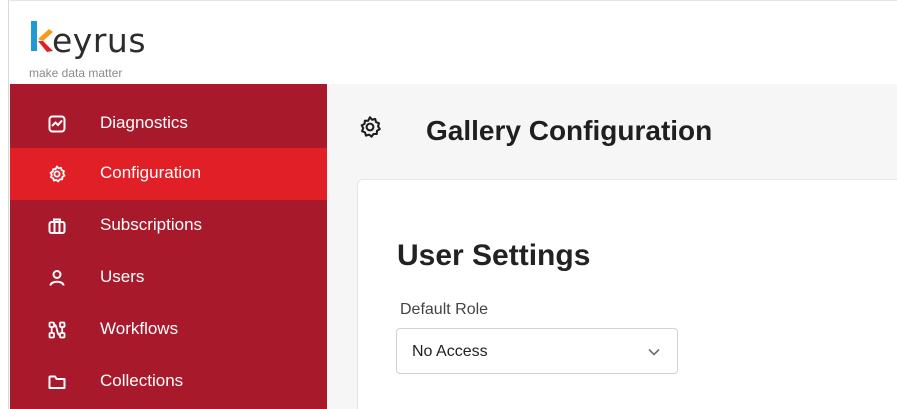 The image size is (897, 409). I want to click on sidebar-item-label: Workflows, so click(139, 328).